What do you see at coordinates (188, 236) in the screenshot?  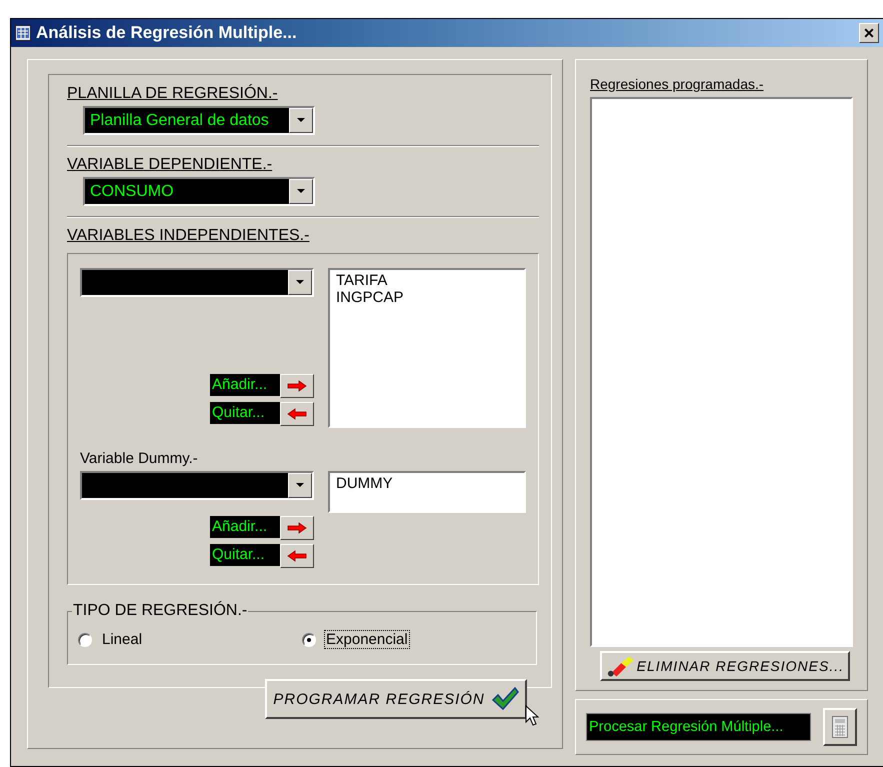 I see `section-label: VARIABLES INDEPENDIENTES.-` at bounding box center [188, 236].